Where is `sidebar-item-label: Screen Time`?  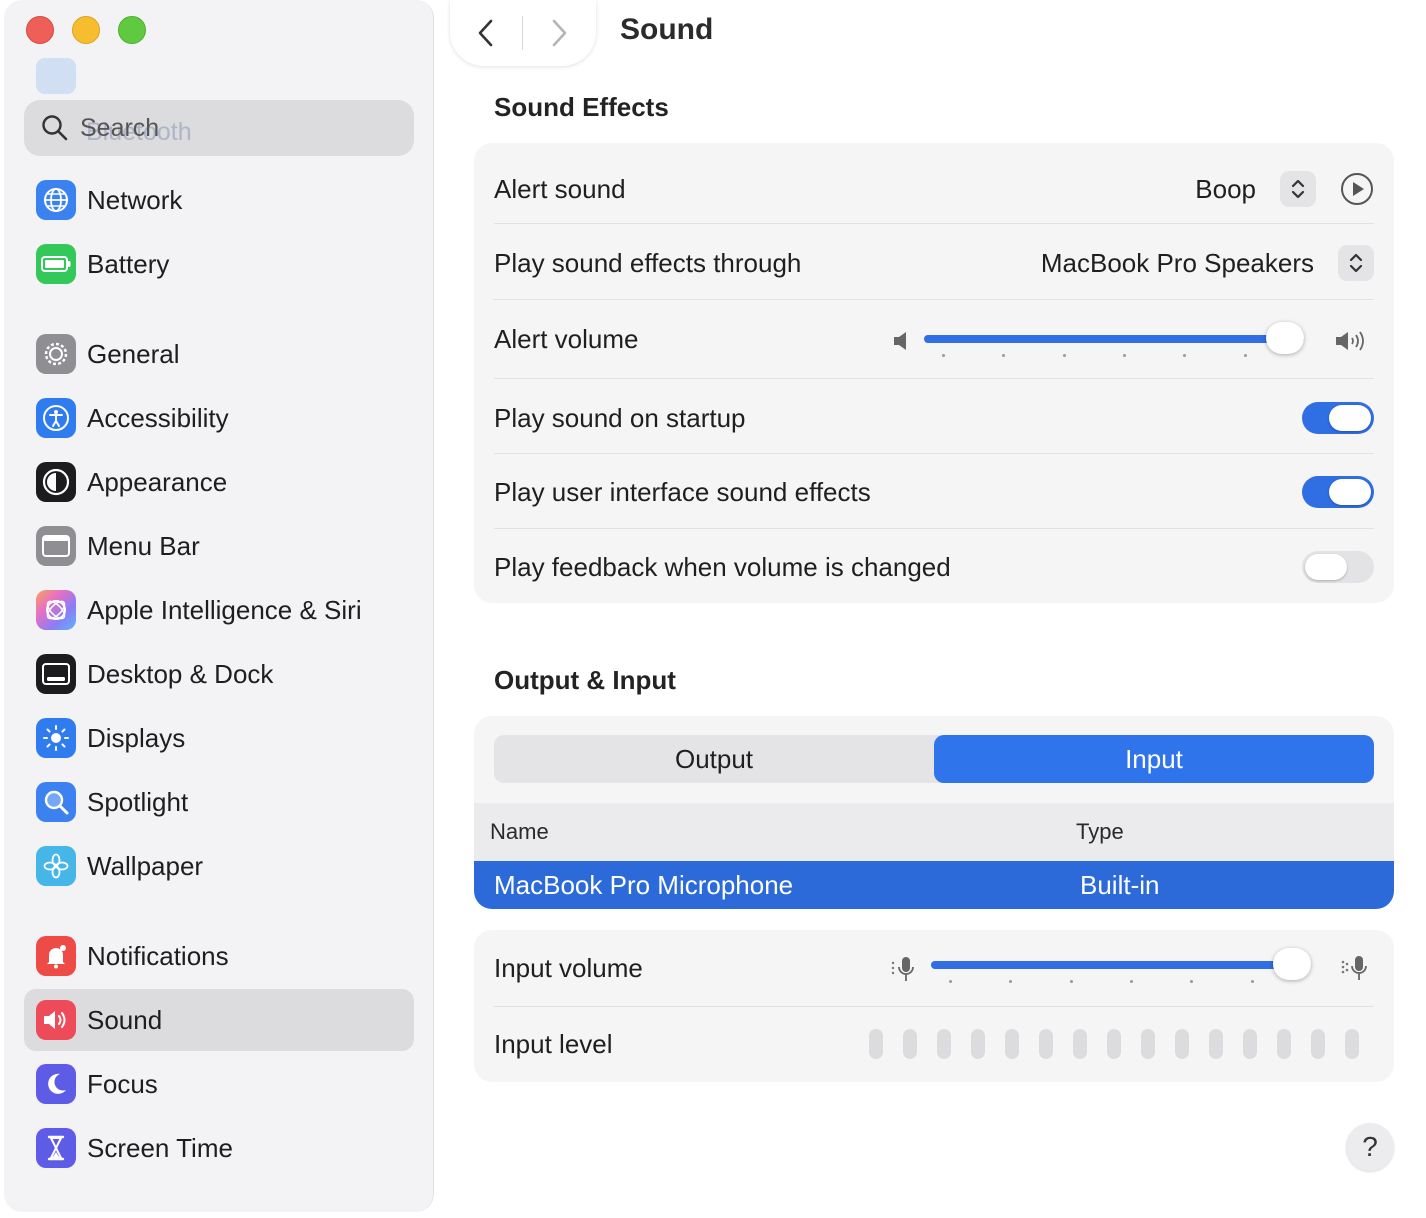
sidebar-item-label: Screen Time is located at coordinates (160, 1147).